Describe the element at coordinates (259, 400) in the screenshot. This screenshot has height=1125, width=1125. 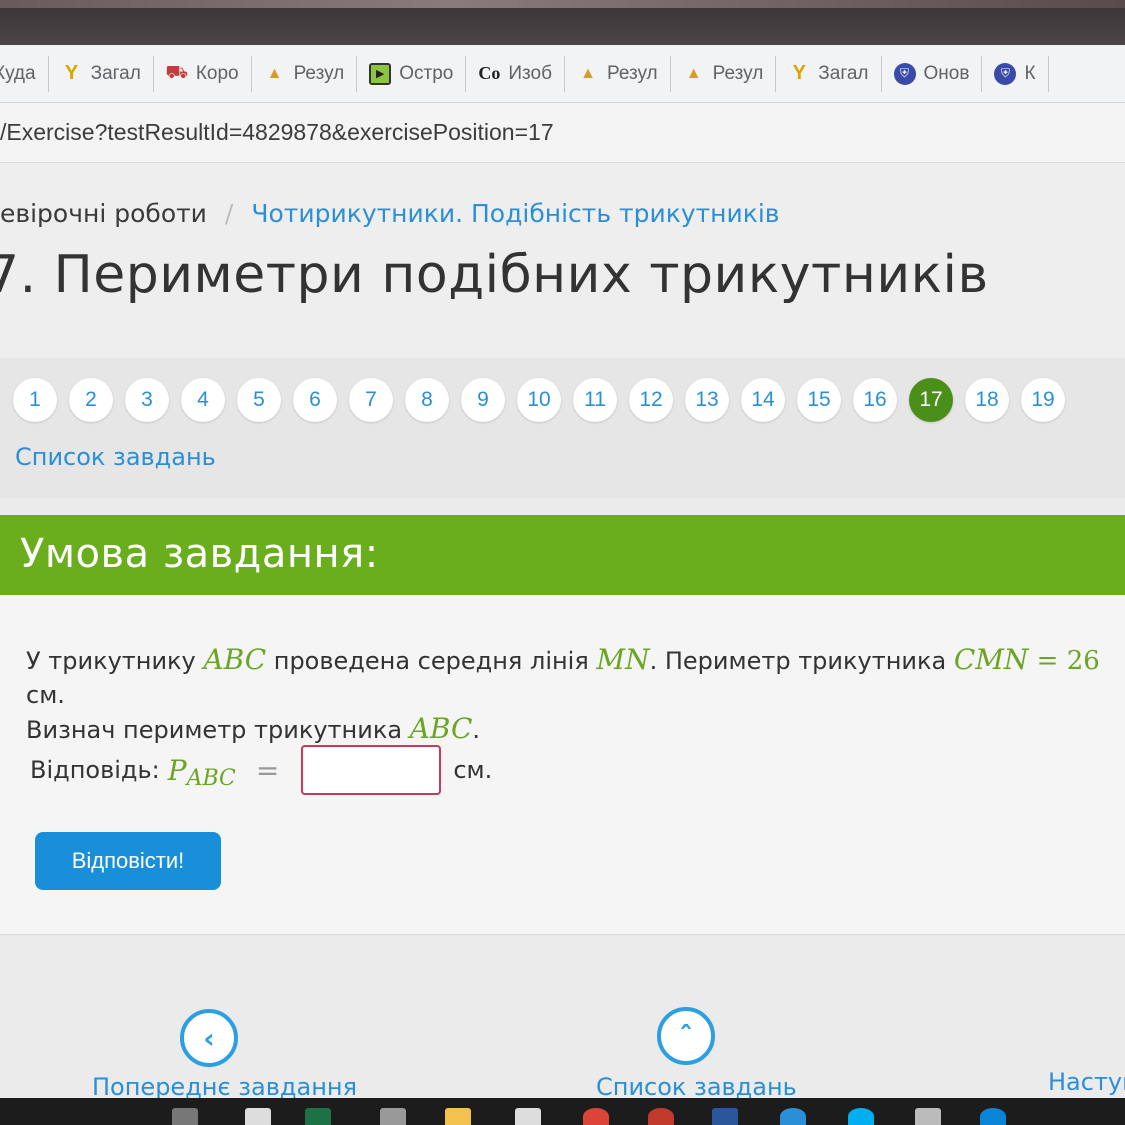
I see `page-button: 5` at that location.